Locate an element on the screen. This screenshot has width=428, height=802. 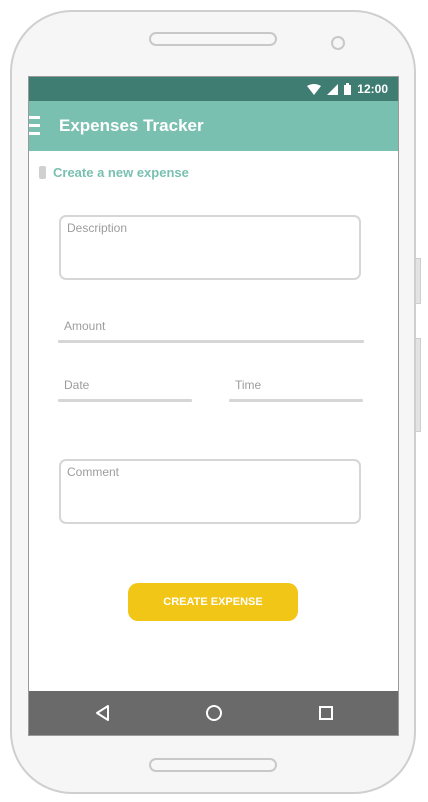
cell-signal-icon is located at coordinates (333, 89).